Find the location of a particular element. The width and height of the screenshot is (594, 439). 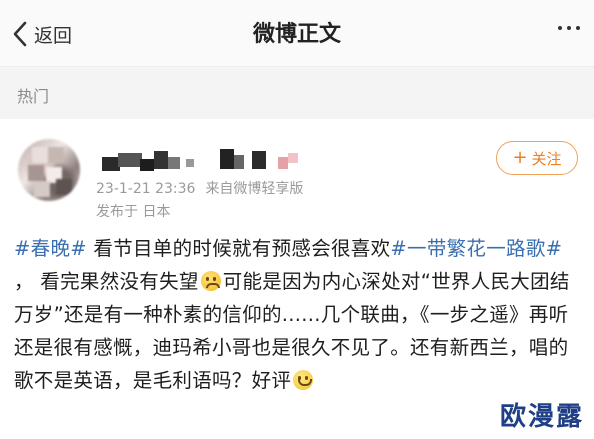

follow-button: + 关注 is located at coordinates (537, 158).